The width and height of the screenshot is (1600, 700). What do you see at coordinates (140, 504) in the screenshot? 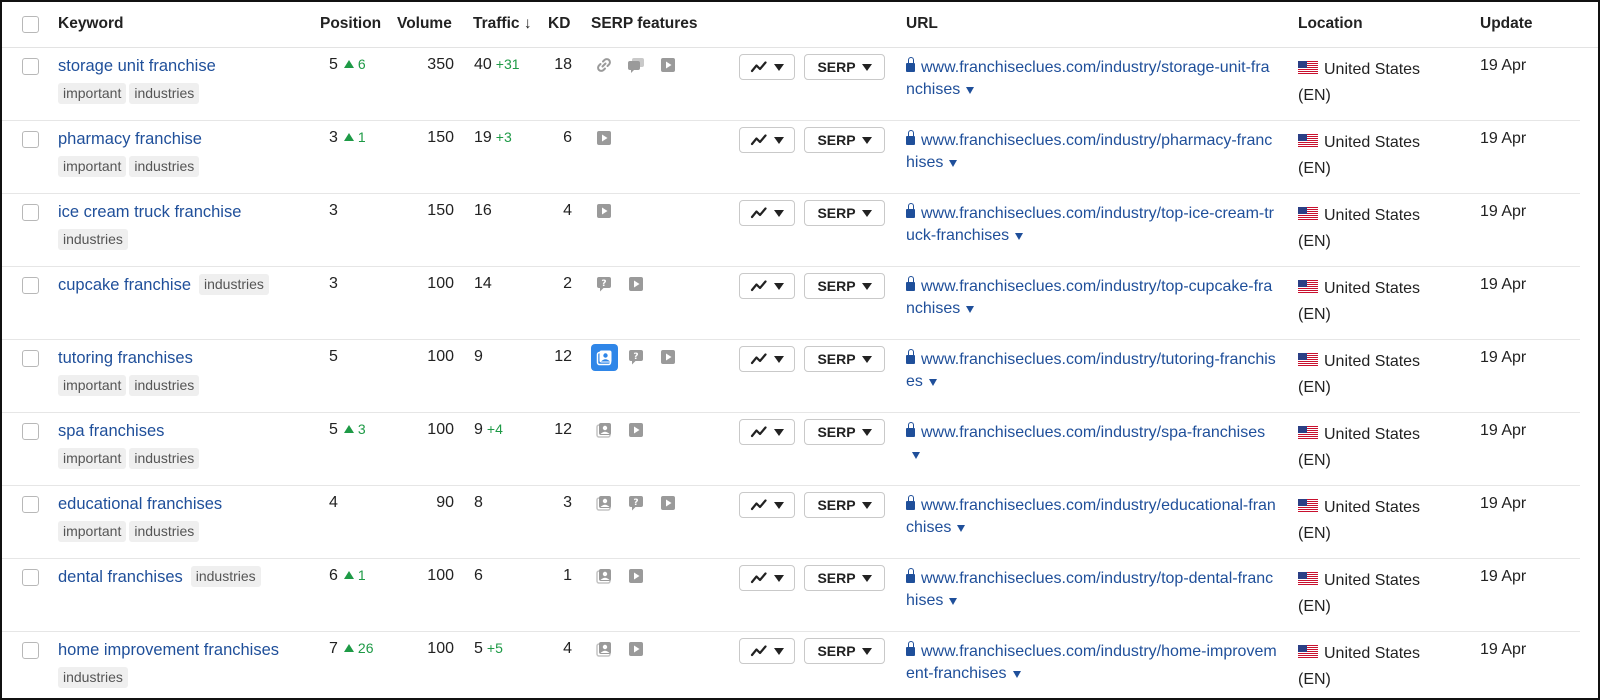
I see `keyword-link: educational franchises` at bounding box center [140, 504].